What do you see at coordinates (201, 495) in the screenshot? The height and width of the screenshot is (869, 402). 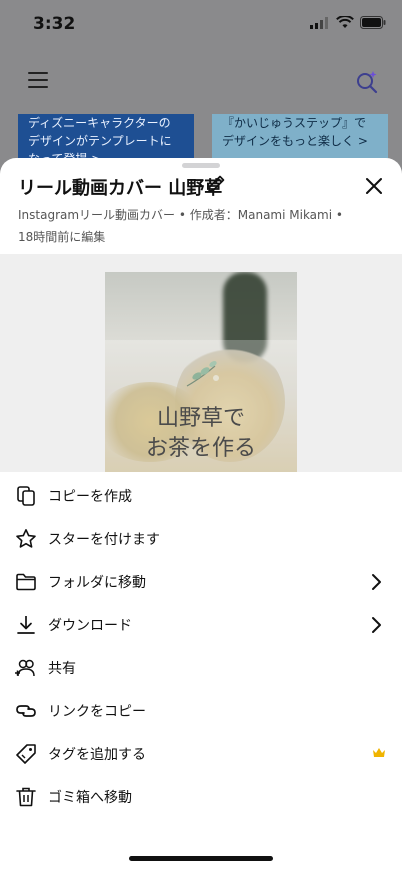 I see `make-copy-action: コピーを作成` at bounding box center [201, 495].